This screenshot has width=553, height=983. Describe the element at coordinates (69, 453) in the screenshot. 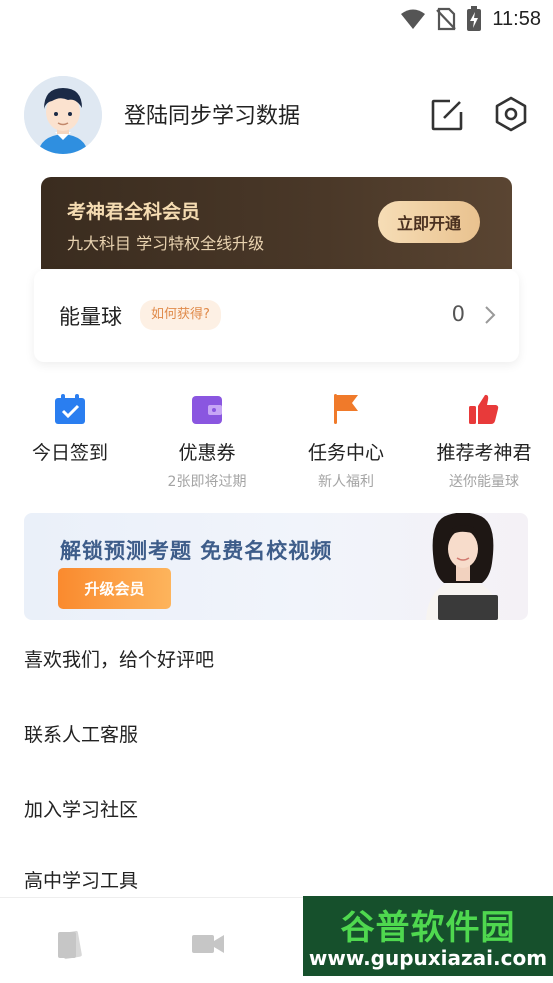

I see `quick-action-label: 今日签到` at that location.